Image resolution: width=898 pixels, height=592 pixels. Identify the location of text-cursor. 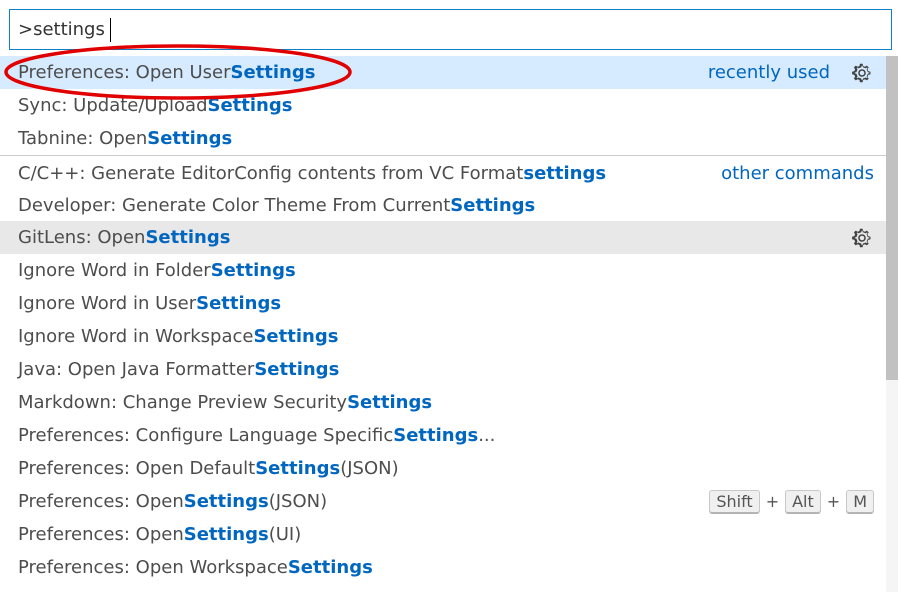
(110, 30).